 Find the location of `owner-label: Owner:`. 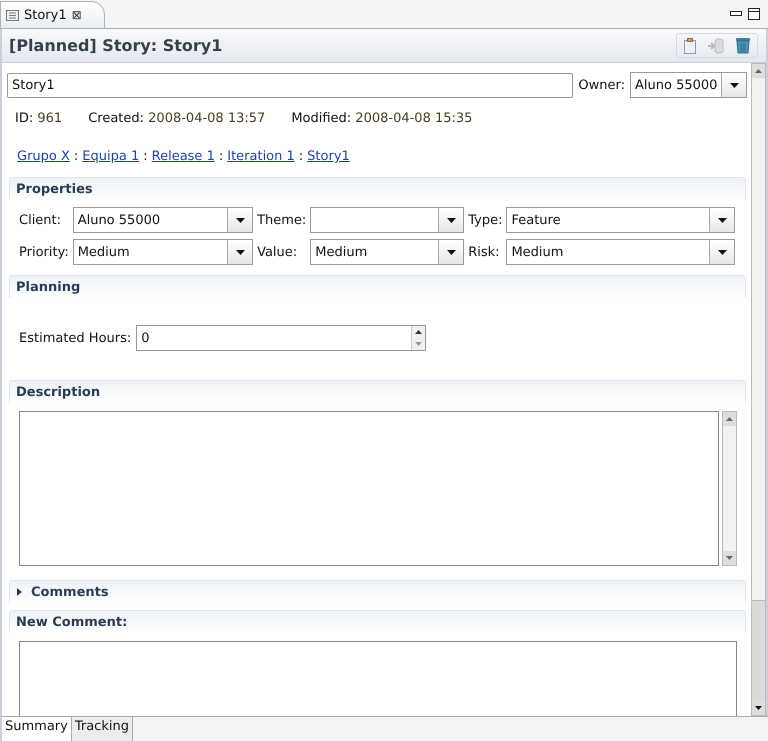

owner-label: Owner: is located at coordinates (601, 85).